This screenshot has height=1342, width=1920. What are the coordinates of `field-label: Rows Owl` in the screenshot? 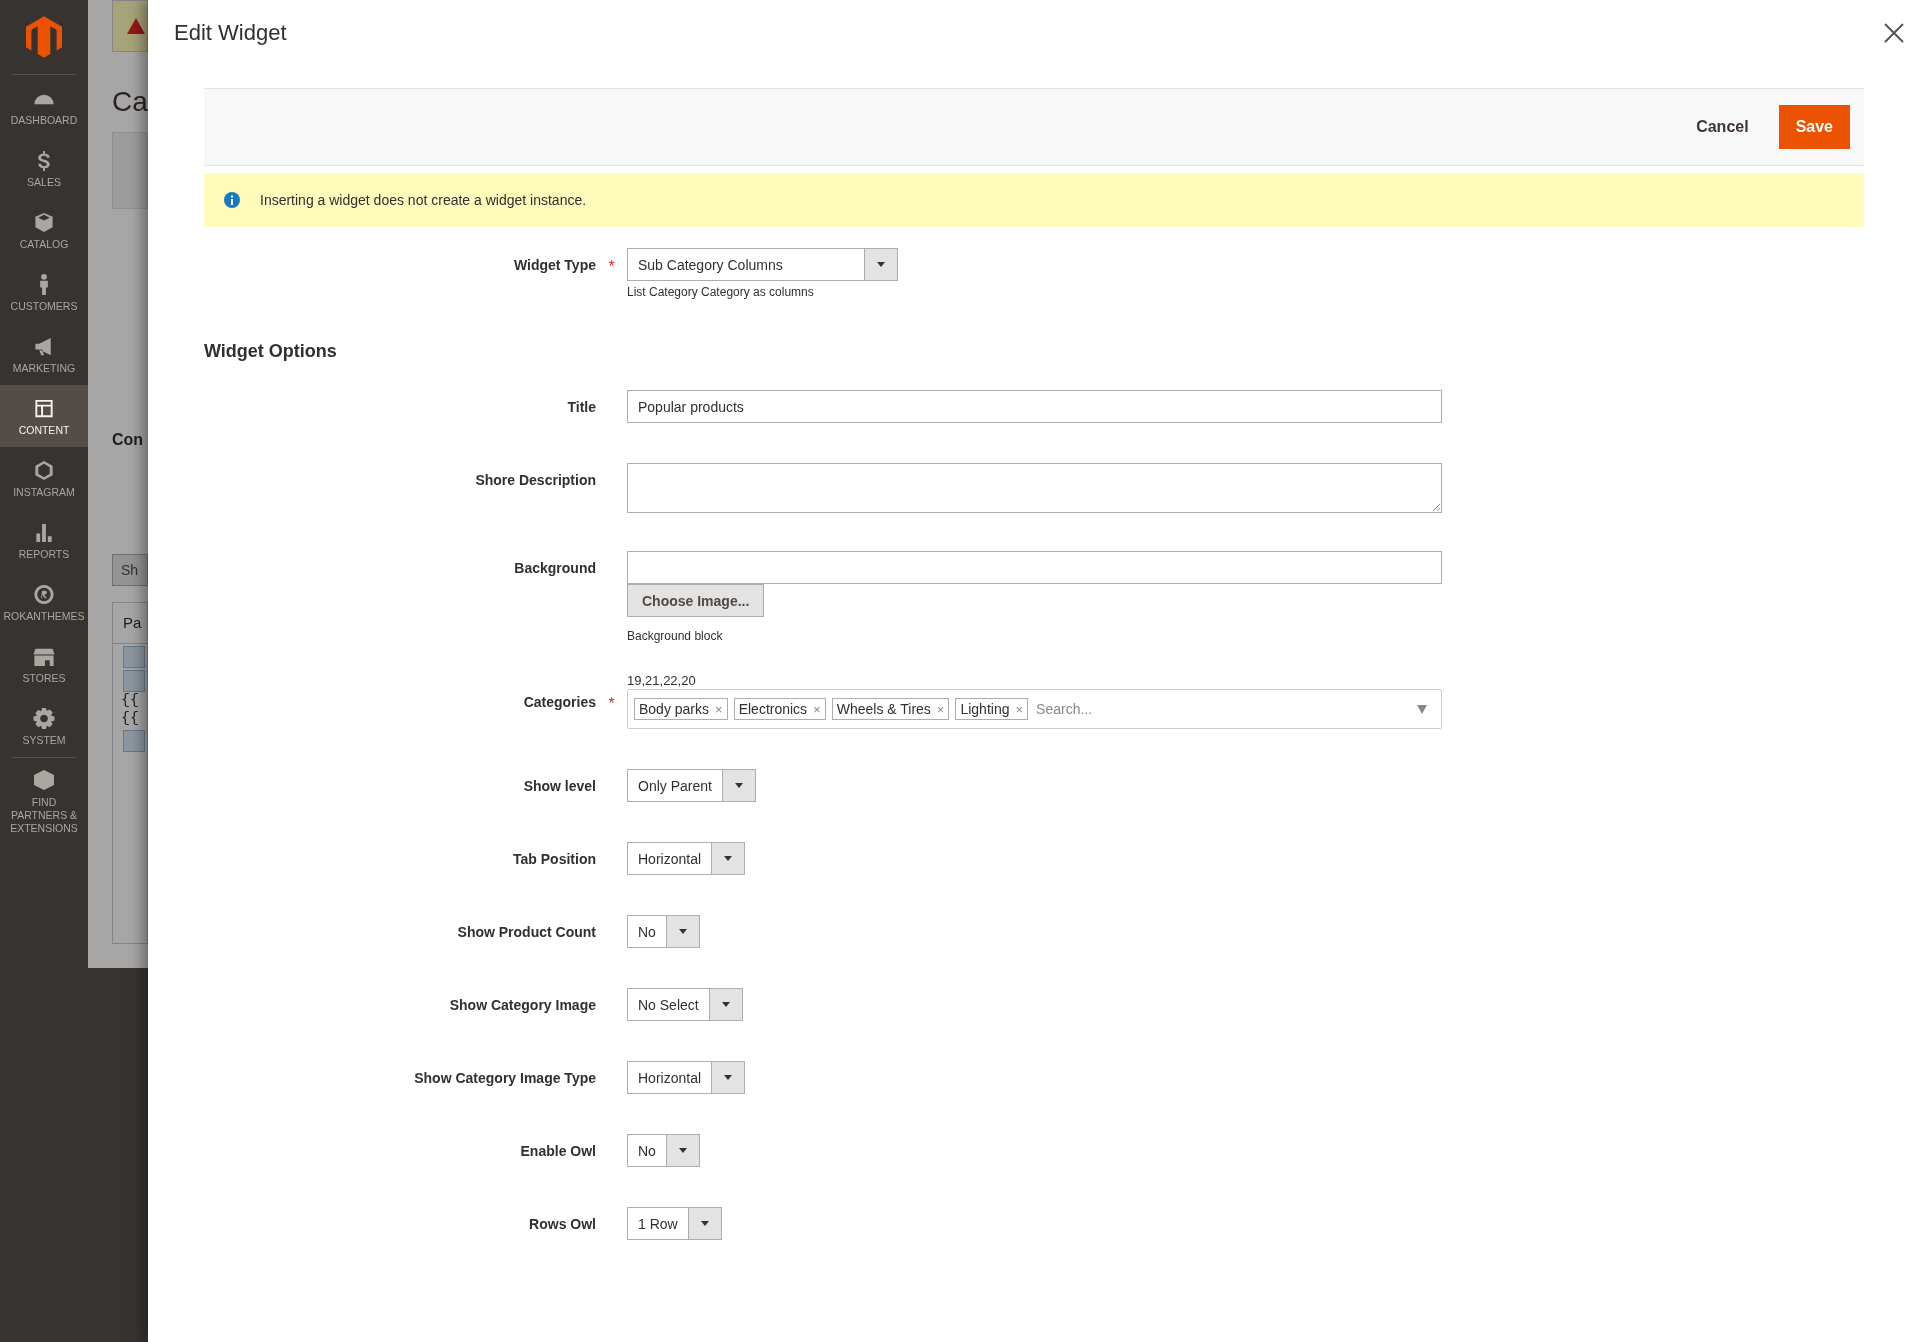 It's located at (562, 1223).